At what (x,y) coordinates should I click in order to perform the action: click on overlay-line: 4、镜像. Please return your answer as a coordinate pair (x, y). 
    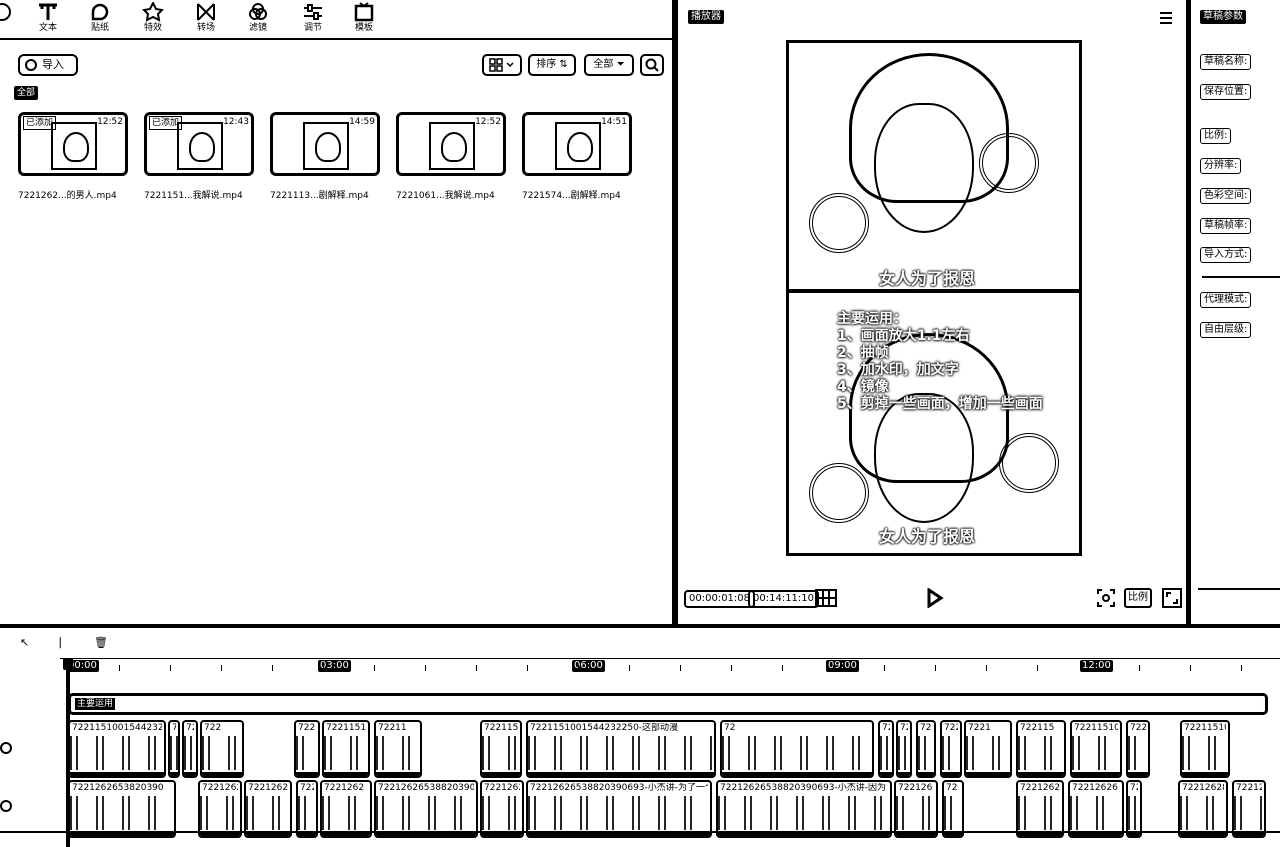
    Looking at the image, I should click on (863, 387).